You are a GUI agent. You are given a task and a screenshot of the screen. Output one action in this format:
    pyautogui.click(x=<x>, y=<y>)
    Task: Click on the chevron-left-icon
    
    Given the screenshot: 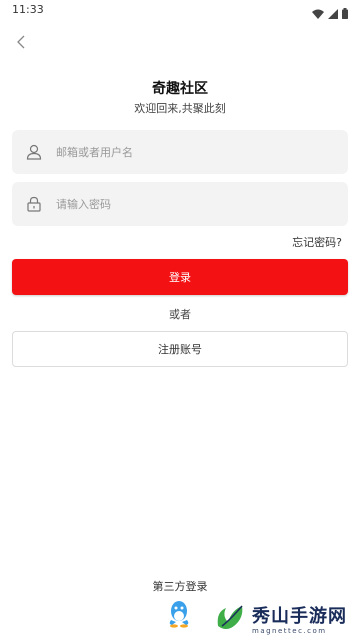 What is the action you would take?
    pyautogui.click(x=21, y=43)
    